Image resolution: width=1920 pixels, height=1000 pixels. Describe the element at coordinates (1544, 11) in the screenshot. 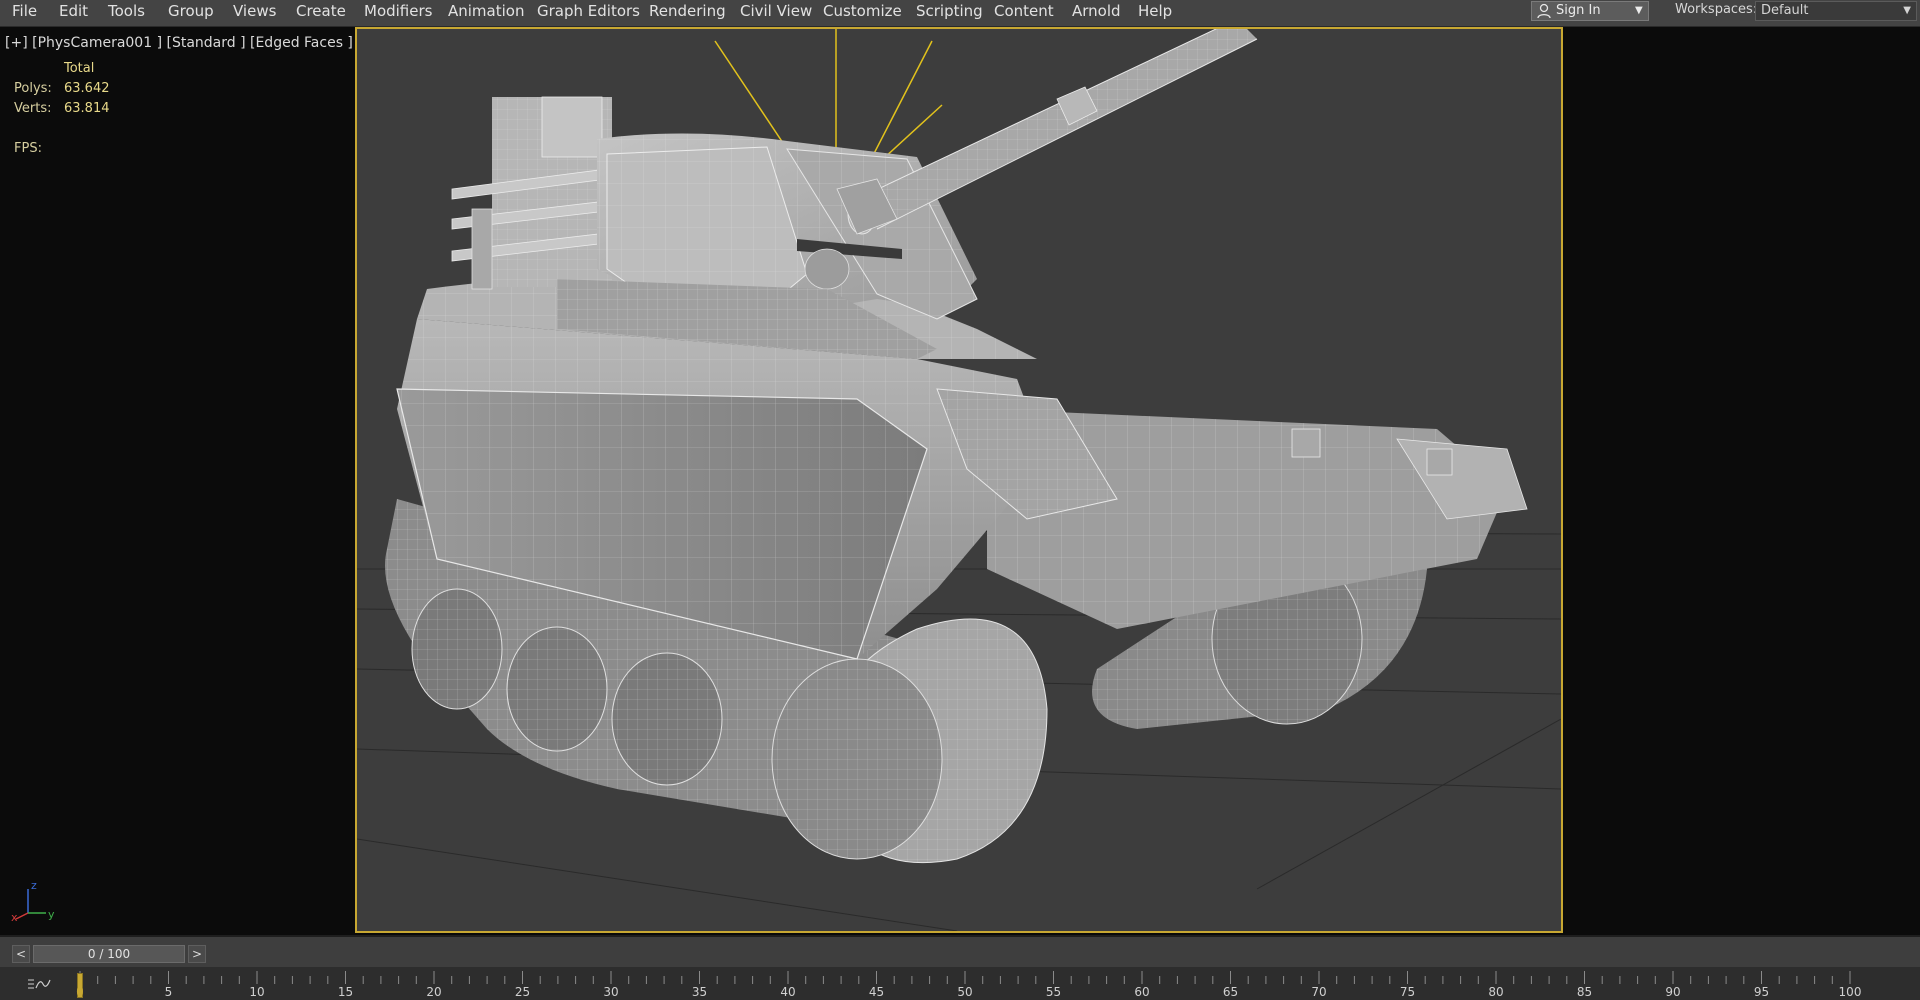

I see `user-icon` at that location.